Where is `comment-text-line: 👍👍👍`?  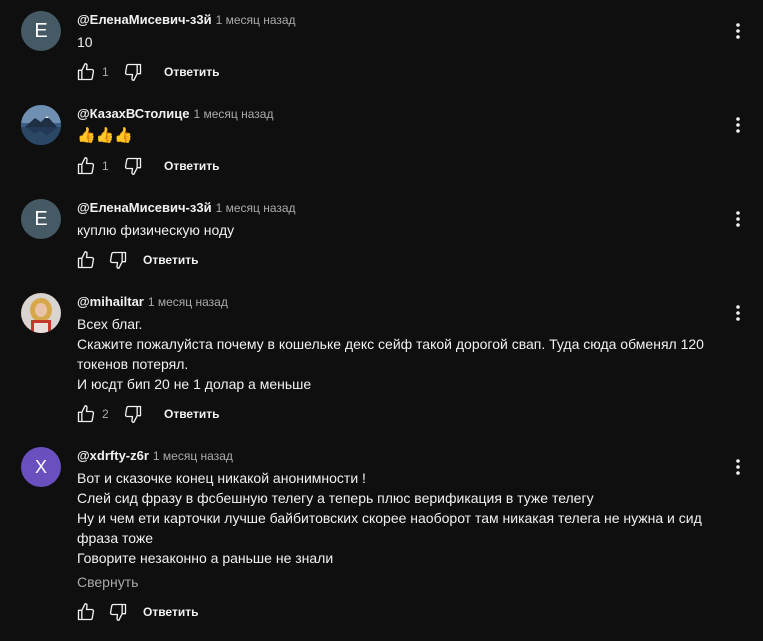
comment-text-line: 👍👍👍 is located at coordinates (105, 135).